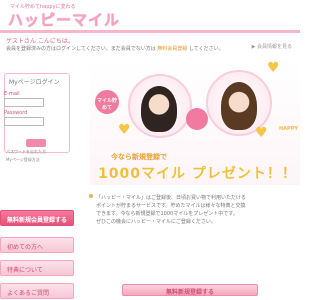  I want to click on woman-photo-left, so click(159, 109).